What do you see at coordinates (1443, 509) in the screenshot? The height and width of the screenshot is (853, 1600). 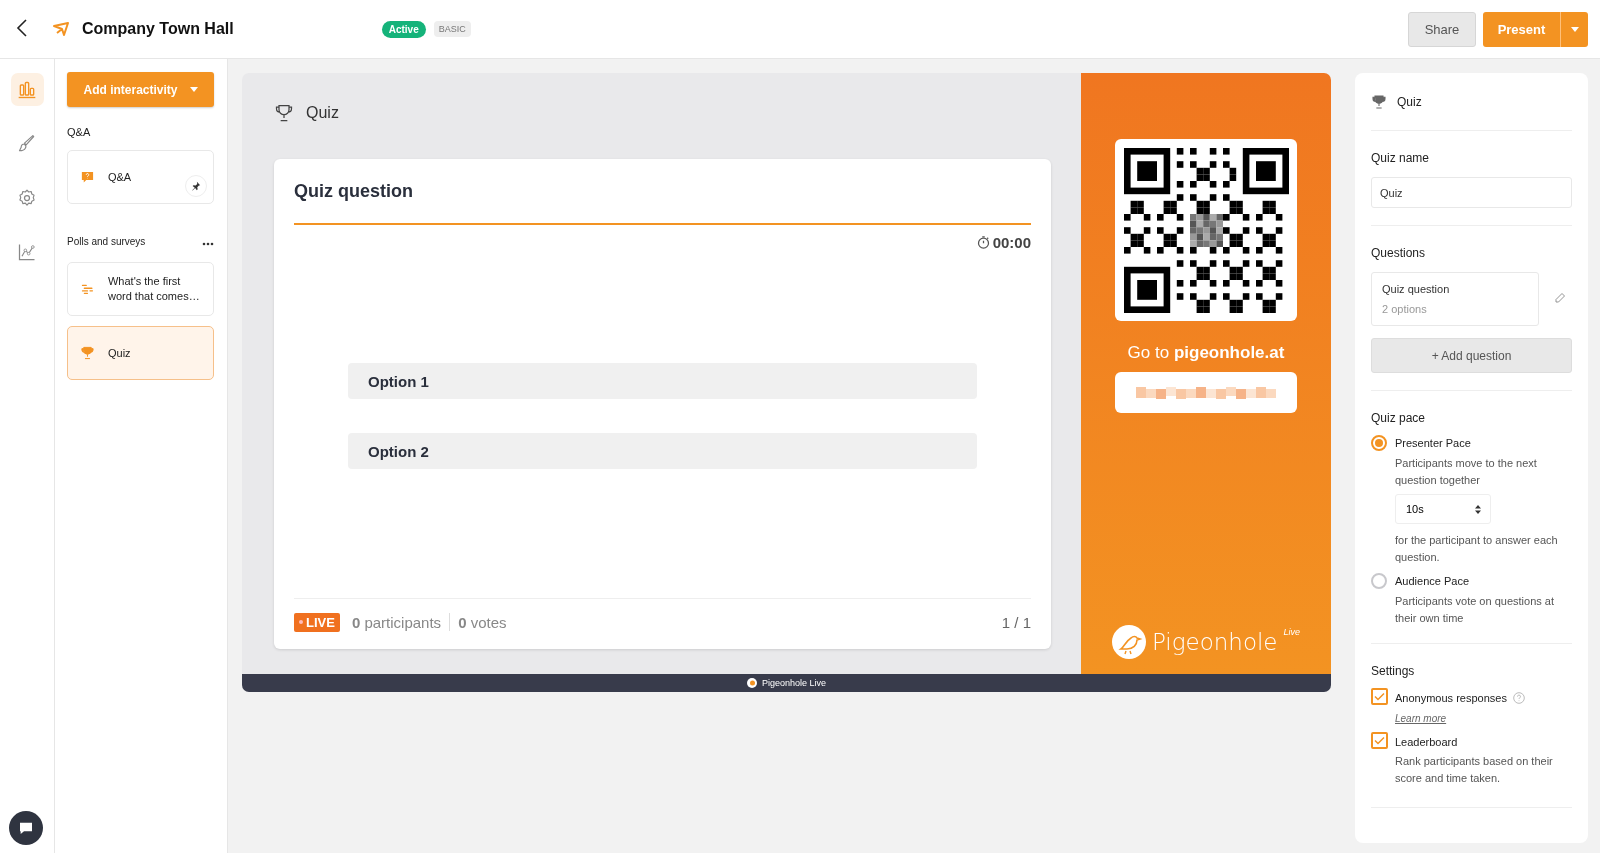 I see `timer-select: 10s` at bounding box center [1443, 509].